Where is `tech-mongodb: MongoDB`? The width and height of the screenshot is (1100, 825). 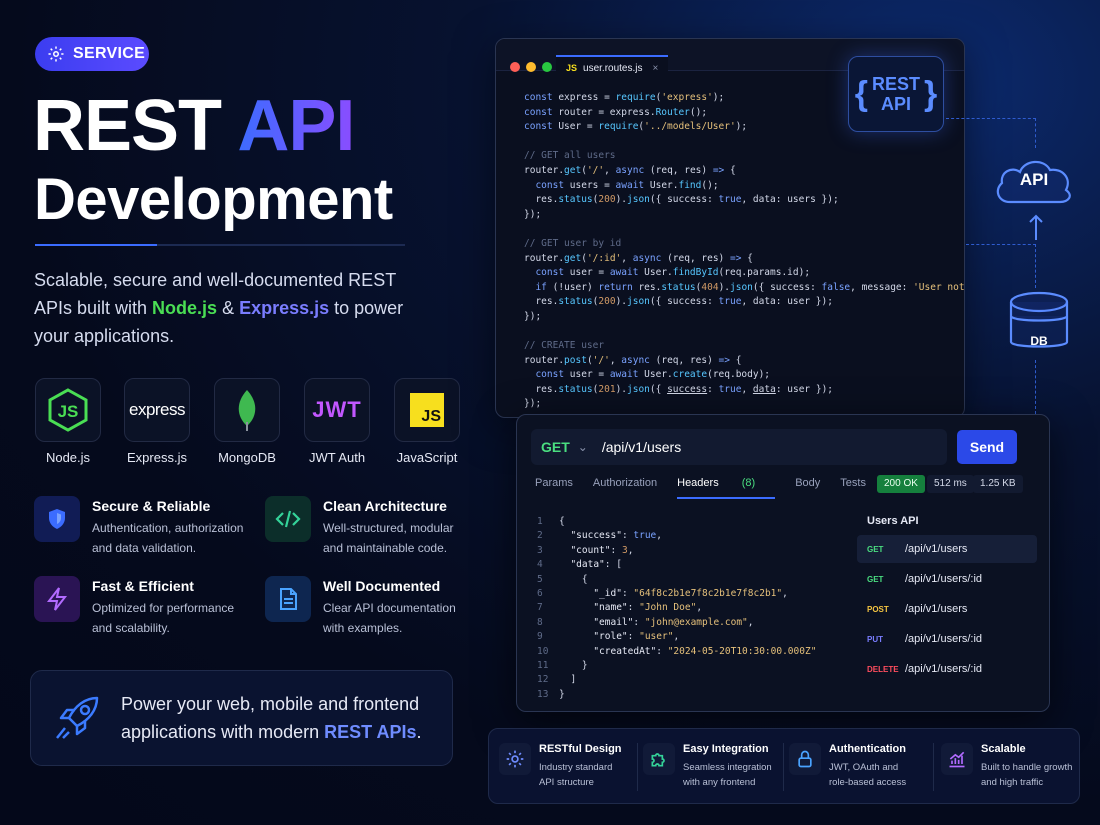 tech-mongodb: MongoDB is located at coordinates (247, 421).